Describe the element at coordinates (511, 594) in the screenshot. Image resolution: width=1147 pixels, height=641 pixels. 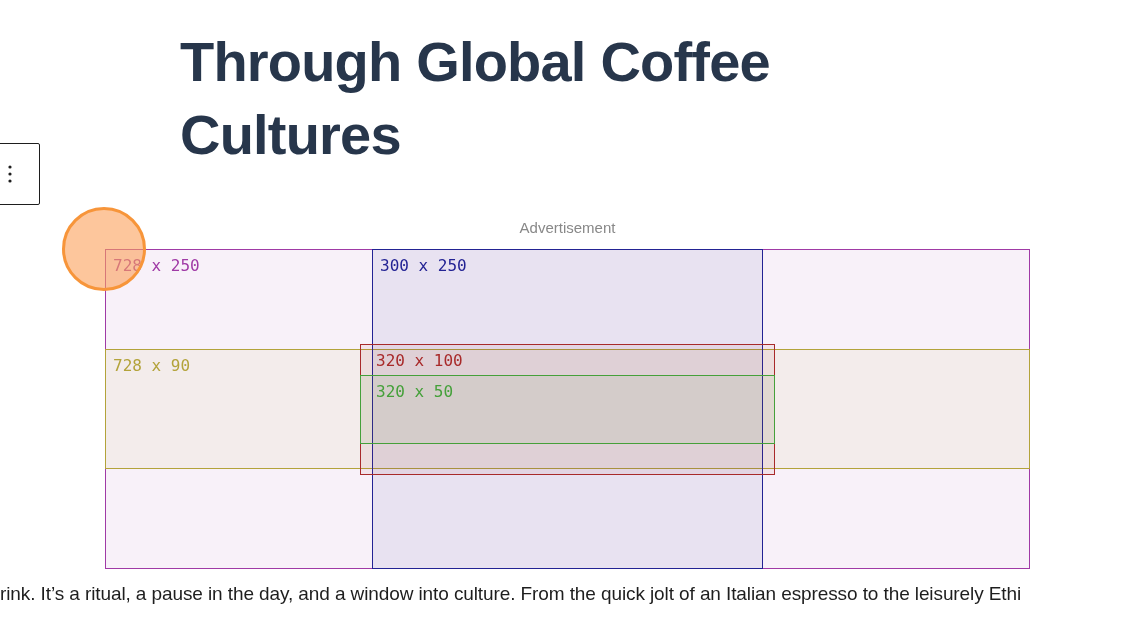
I see `article-paragraph: rink. It’s a ritual, a pause in the day, and a window into culture. From the quick jolt of an Italian espresso to the leisurely Ethi` at that location.